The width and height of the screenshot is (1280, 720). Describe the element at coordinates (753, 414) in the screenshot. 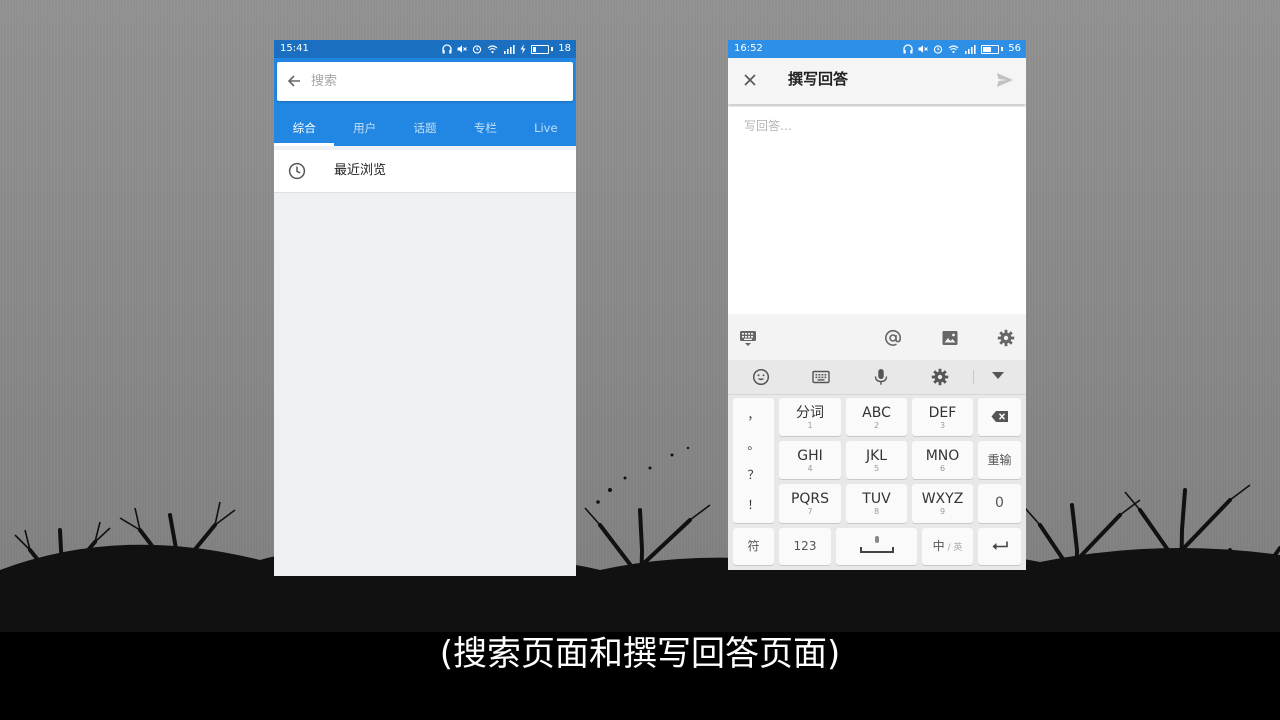

I see `punct-comma: ，` at that location.